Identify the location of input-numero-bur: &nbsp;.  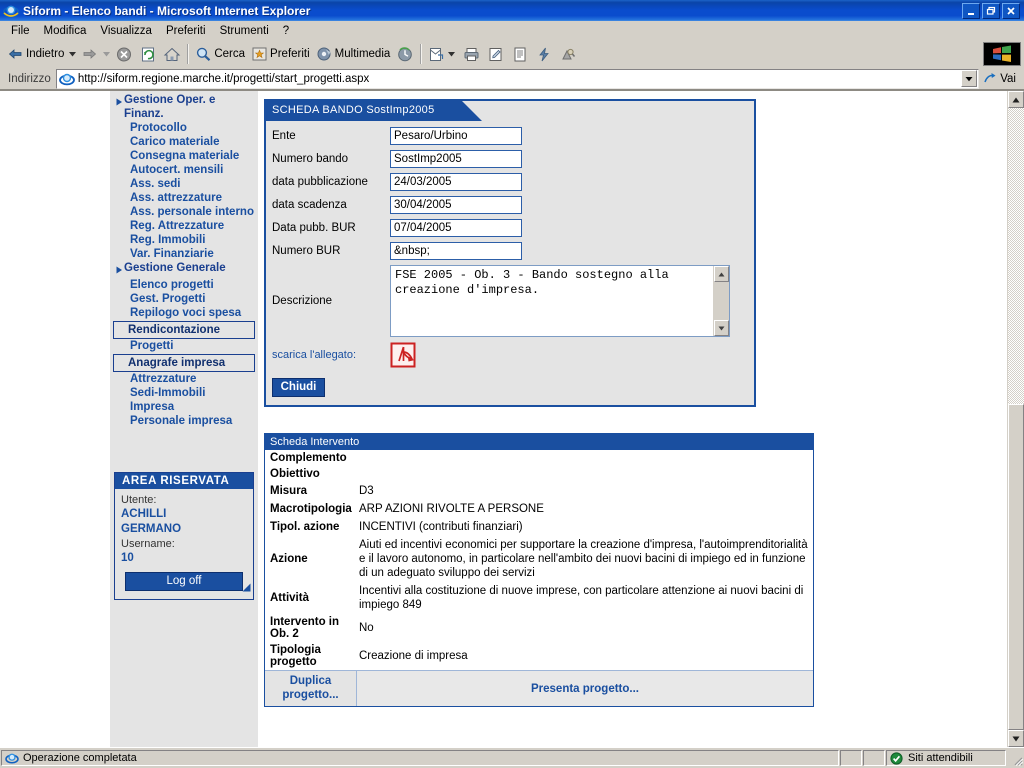
(456, 251).